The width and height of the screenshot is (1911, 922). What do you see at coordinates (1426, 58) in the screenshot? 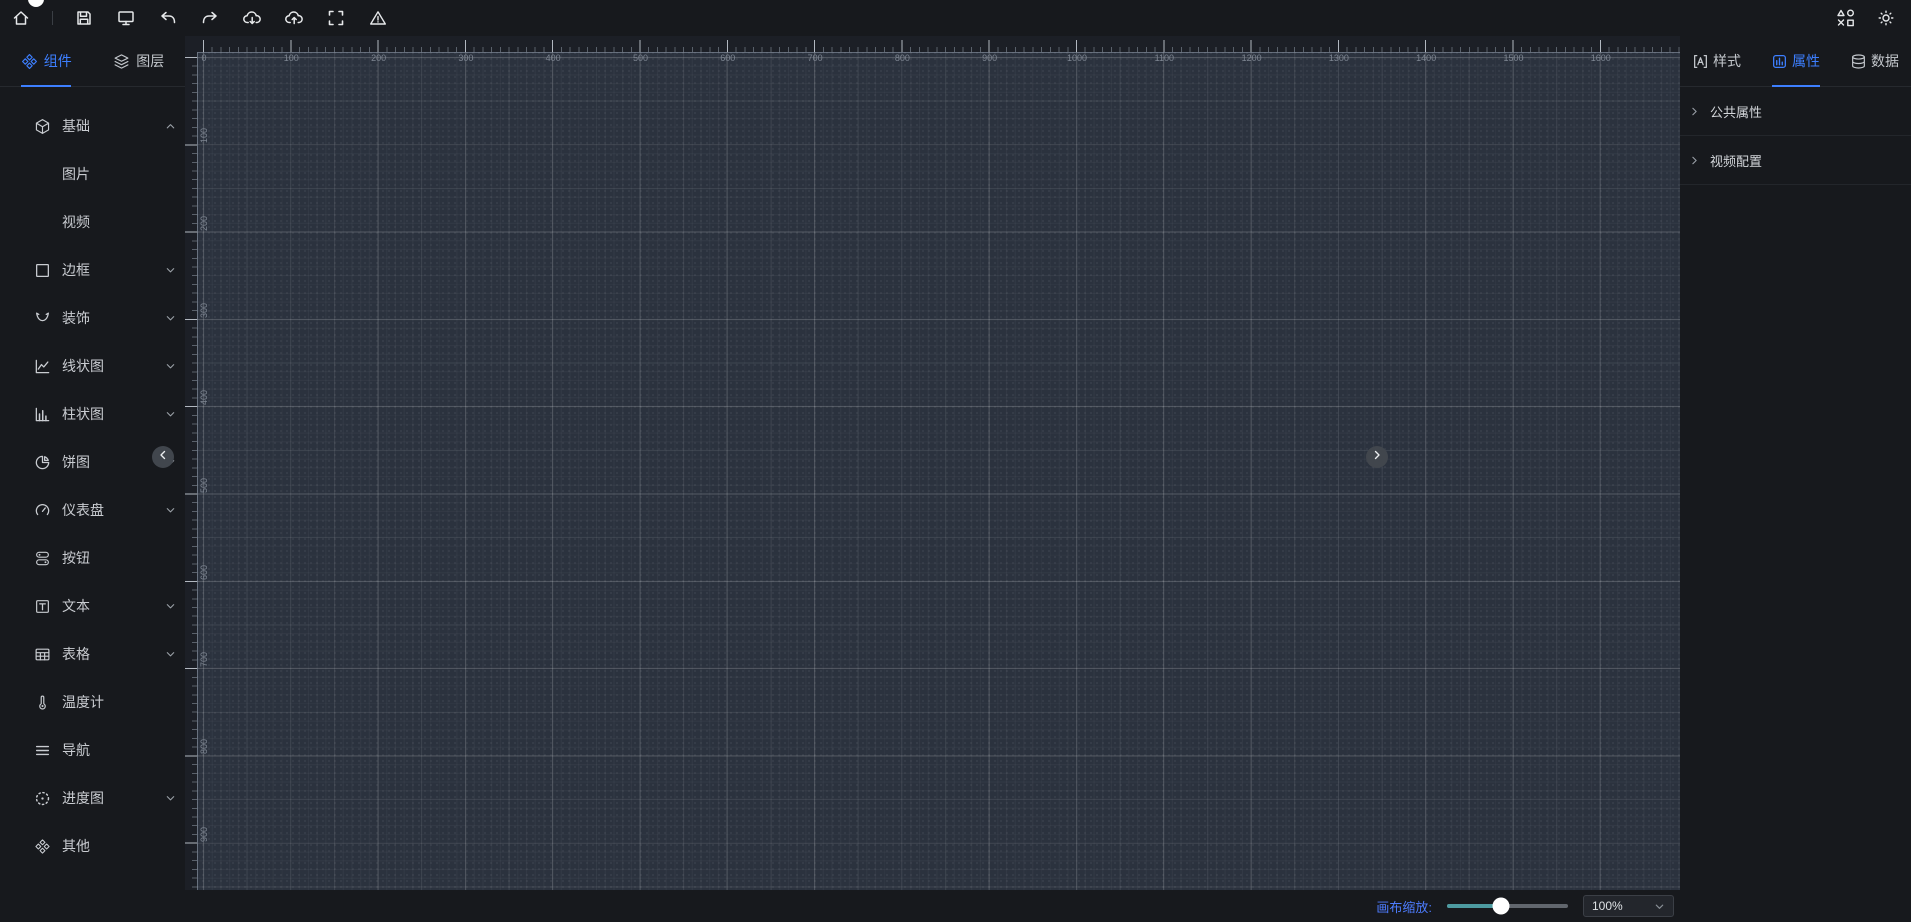
I see `h-ruler-label: 1400` at bounding box center [1426, 58].